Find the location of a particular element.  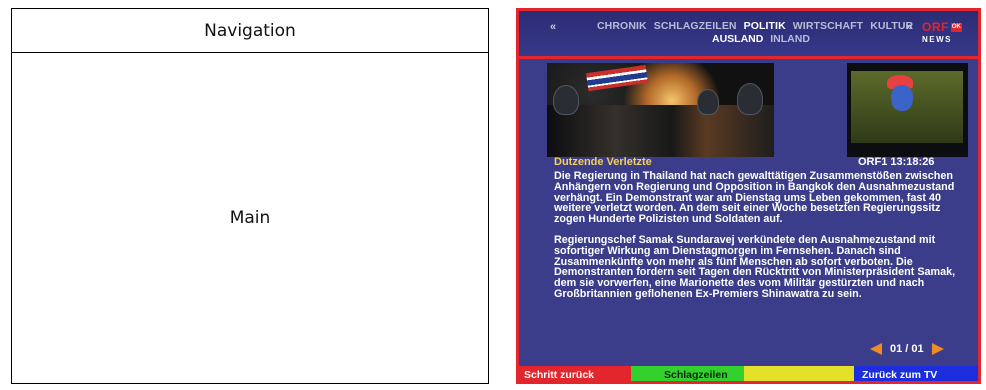

nav-item-chronik: CHRONIK is located at coordinates (622, 26).